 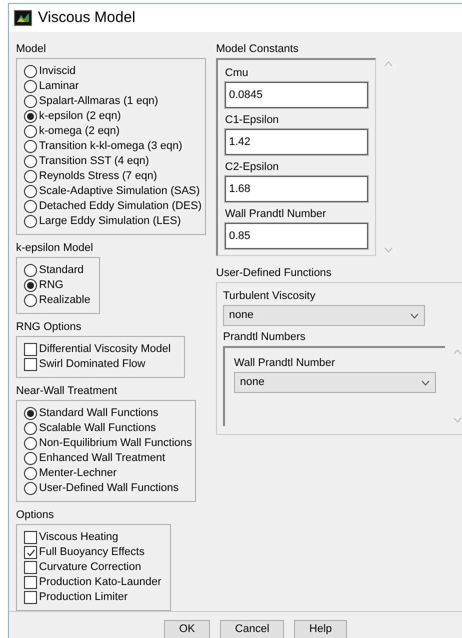 I want to click on option-label: Viscous Heating, so click(x=78, y=538).